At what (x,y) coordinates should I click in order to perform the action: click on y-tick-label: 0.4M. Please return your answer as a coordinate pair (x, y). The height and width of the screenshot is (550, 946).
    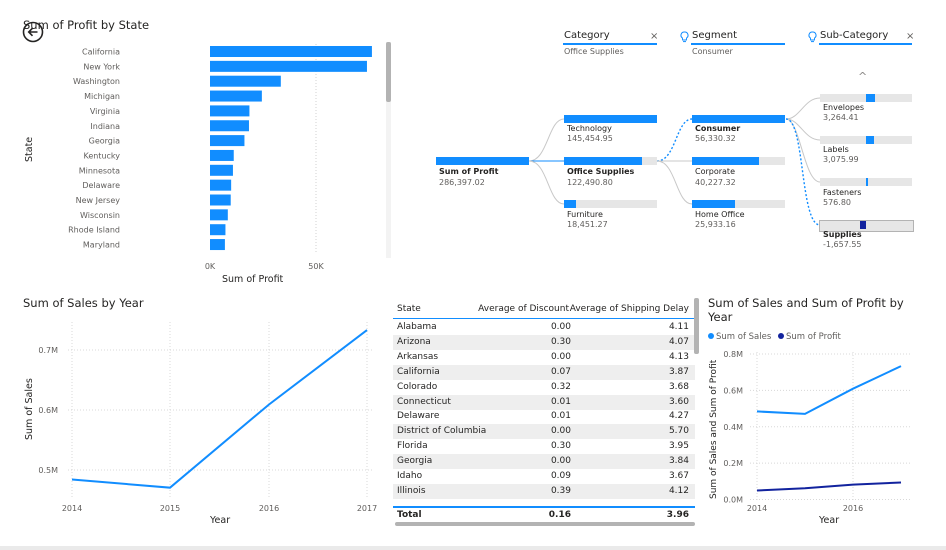
    Looking at the image, I should click on (733, 427).